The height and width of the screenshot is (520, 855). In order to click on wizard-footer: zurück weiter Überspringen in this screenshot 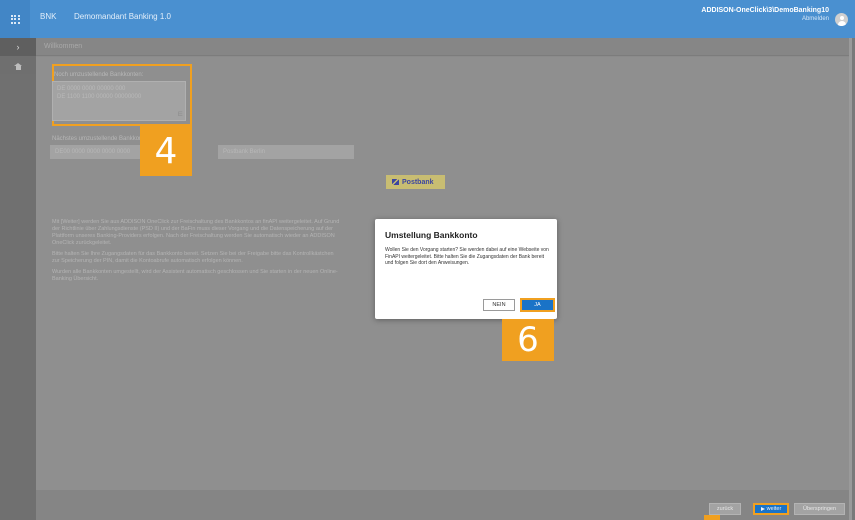, I will do `click(444, 505)`.